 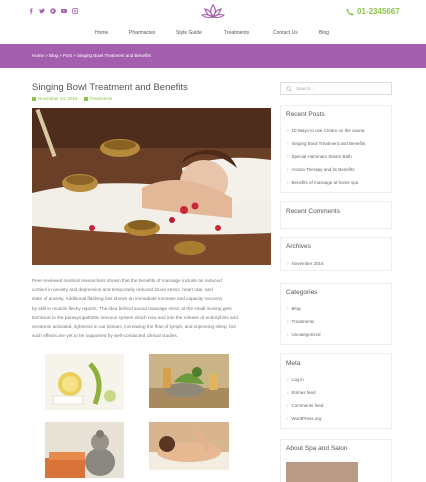 What do you see at coordinates (75, 11) in the screenshot?
I see `instagram-icon` at bounding box center [75, 11].